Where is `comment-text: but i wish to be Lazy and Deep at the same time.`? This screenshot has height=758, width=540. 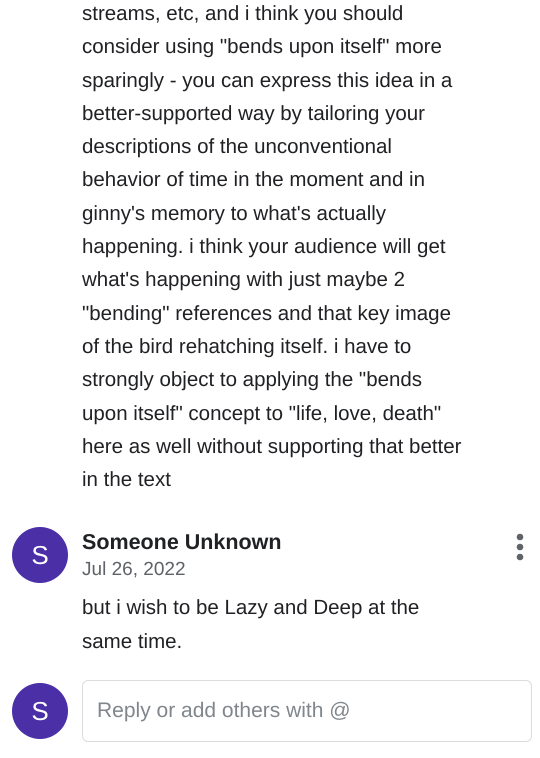
comment-text: but i wish to be Lazy and Deep at the same time. is located at coordinates (251, 625).